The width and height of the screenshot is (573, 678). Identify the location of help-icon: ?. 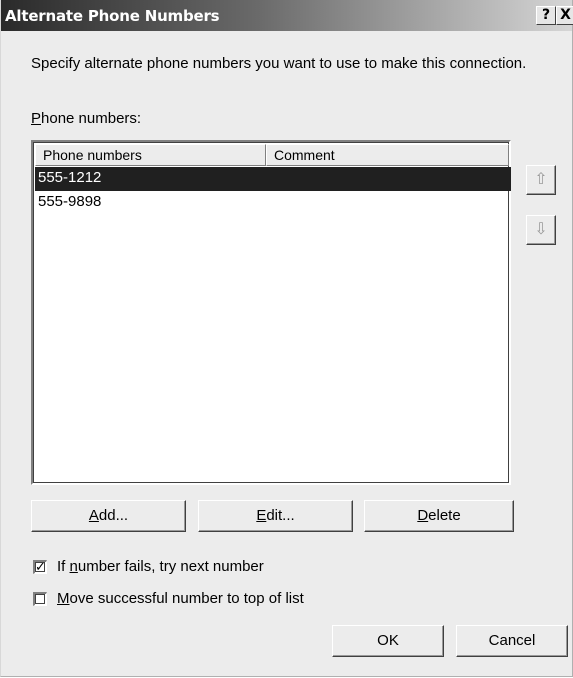
(546, 15).